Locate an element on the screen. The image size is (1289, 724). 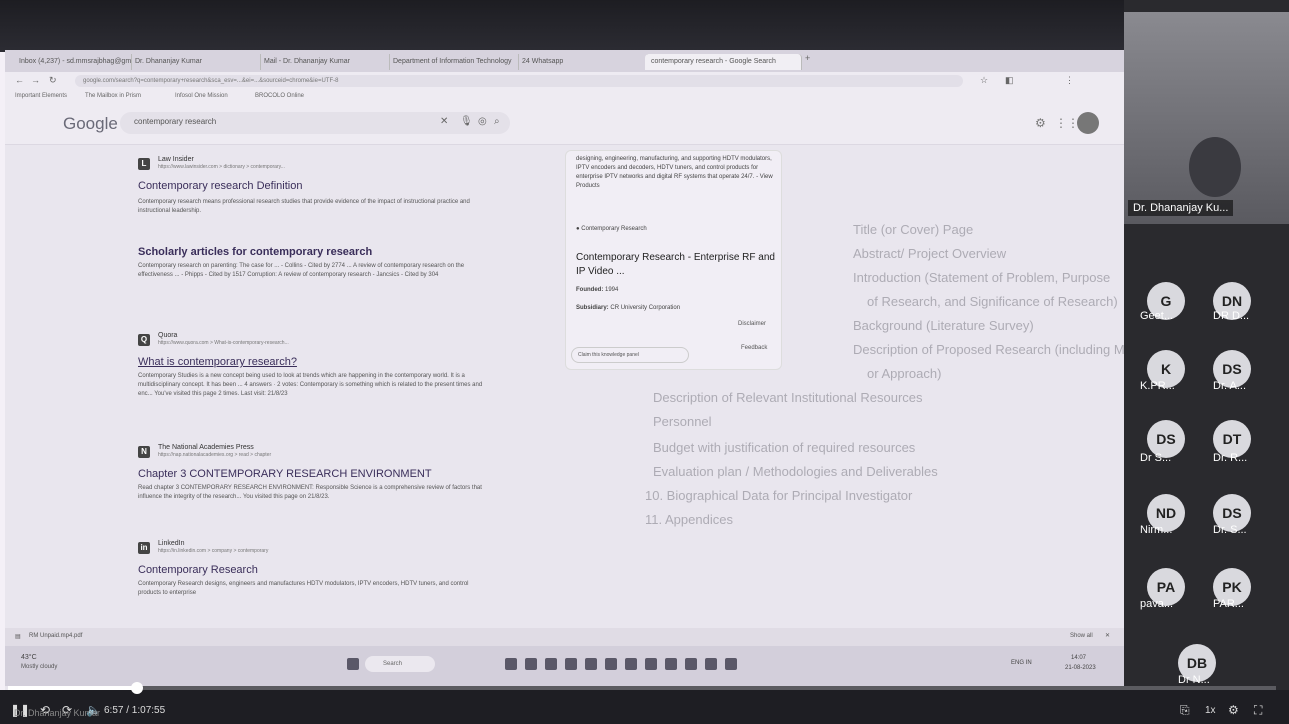
bookmark-item: BROCOLO Online is located at coordinates (279, 96).